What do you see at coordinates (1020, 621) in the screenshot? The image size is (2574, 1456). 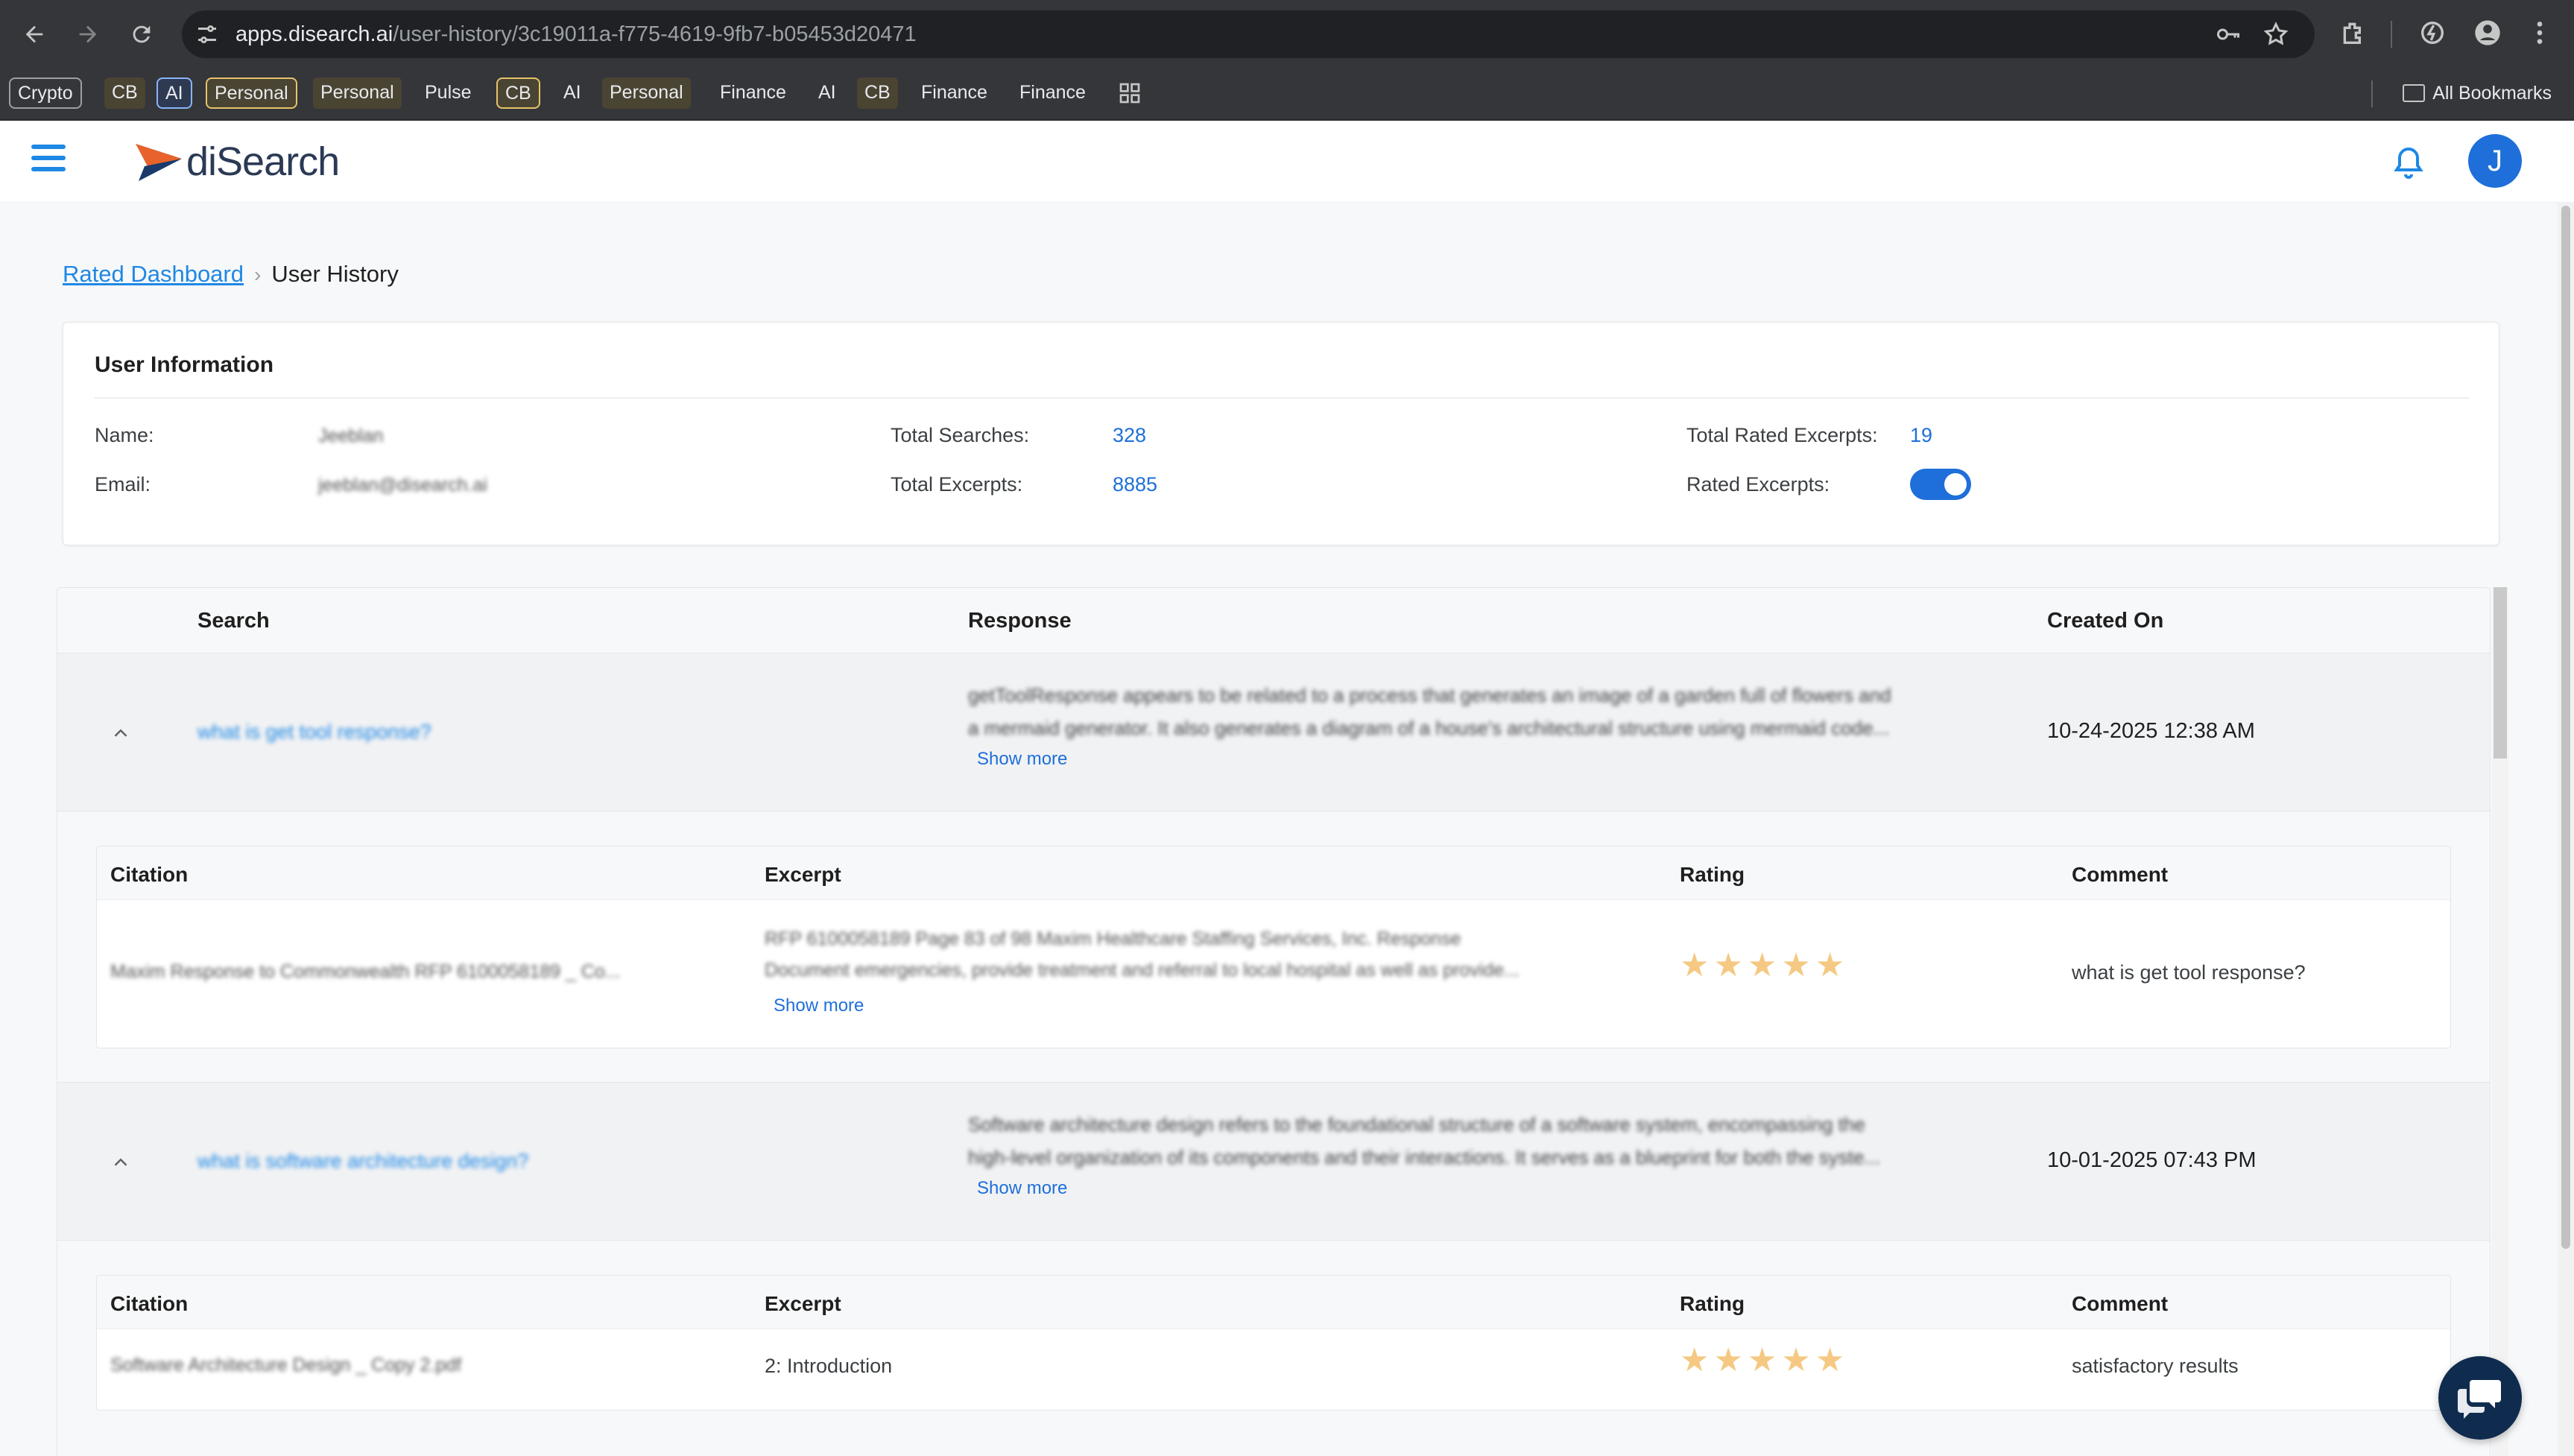 I see `column-response: Response` at bounding box center [1020, 621].